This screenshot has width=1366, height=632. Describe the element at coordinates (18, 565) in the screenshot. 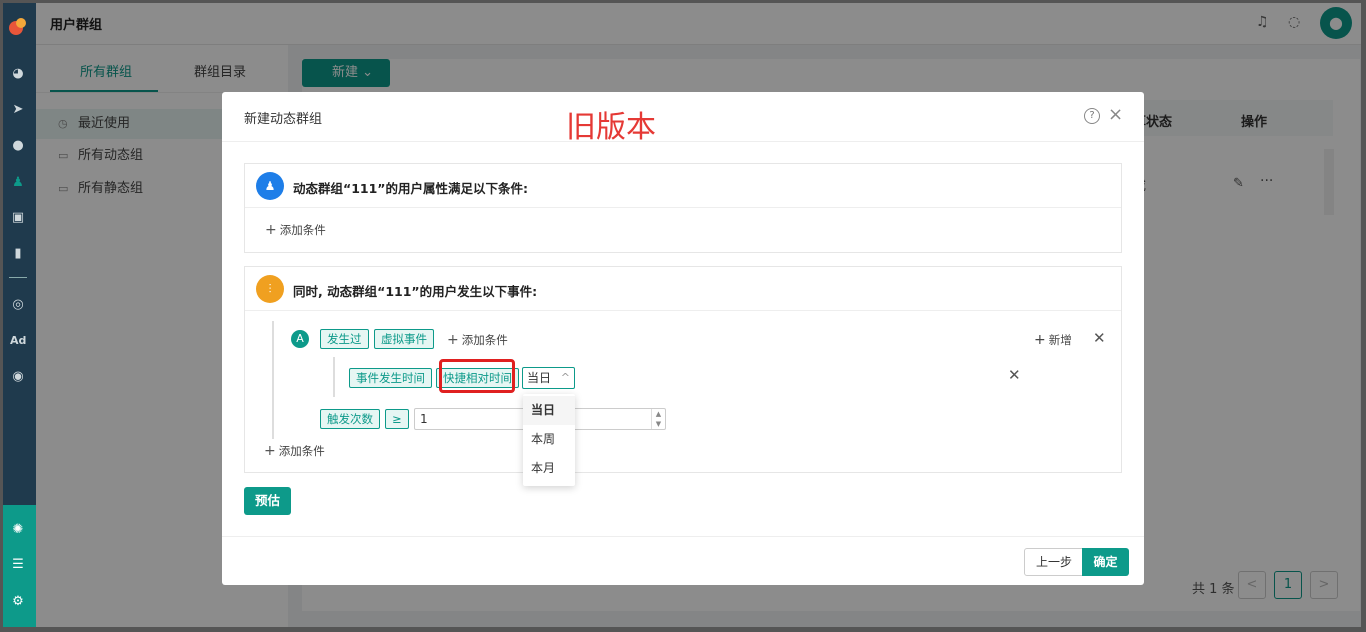

I see `server-icon: ☰` at that location.